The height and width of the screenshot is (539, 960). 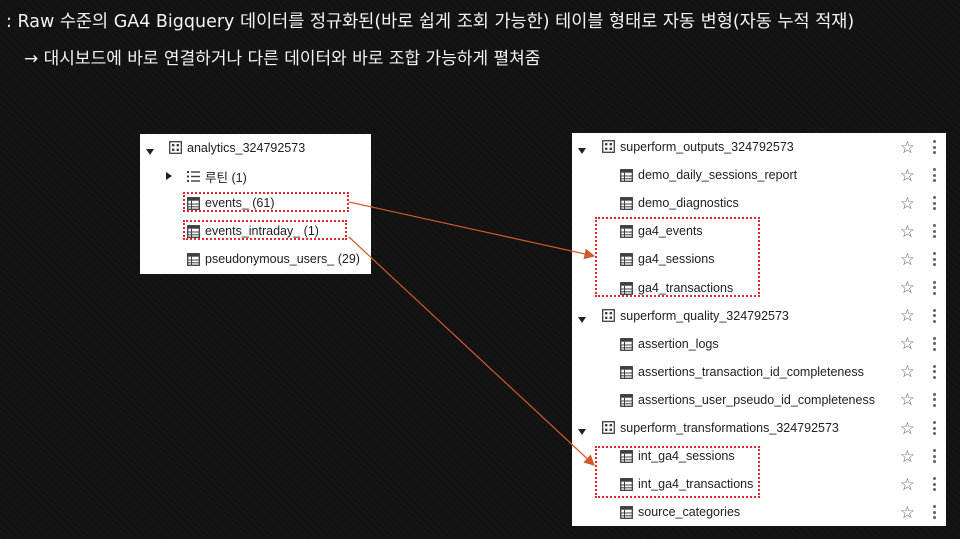 I want to click on table-row: assertions_user_pseudo_id_completeness ☆, so click(x=759, y=400).